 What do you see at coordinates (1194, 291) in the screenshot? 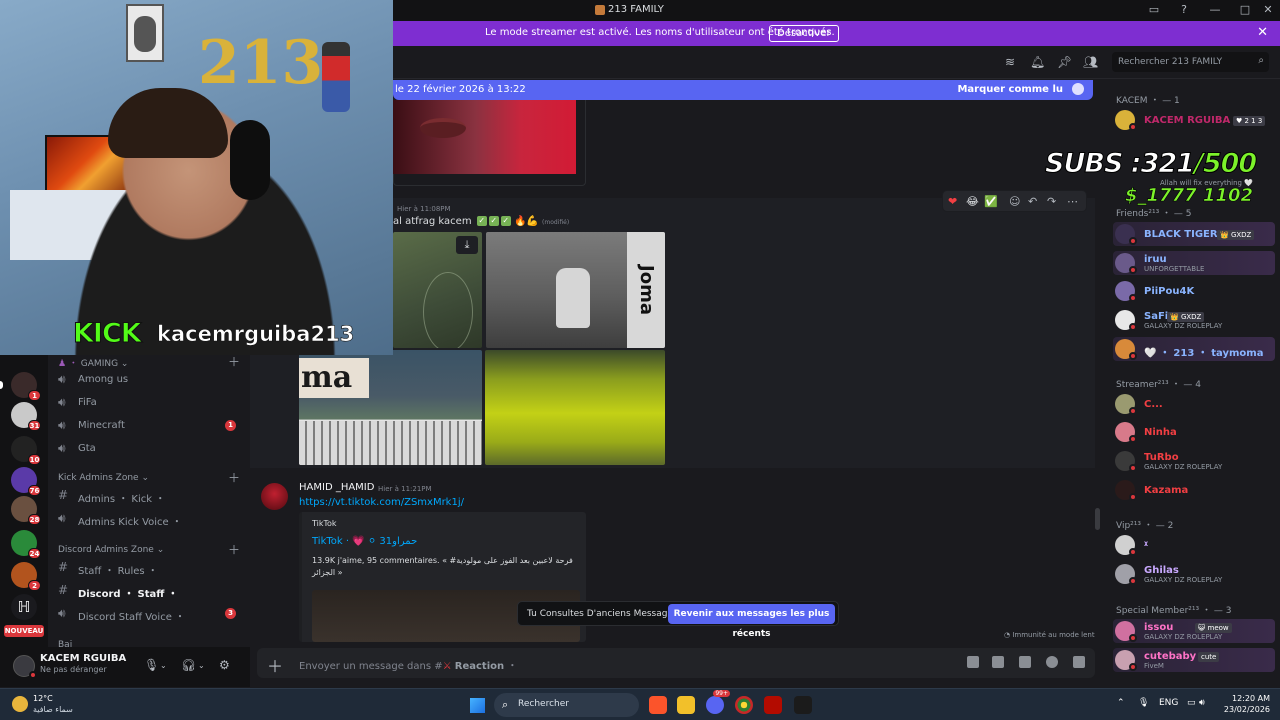
I see `member-item: PiiPou4K` at bounding box center [1194, 291].